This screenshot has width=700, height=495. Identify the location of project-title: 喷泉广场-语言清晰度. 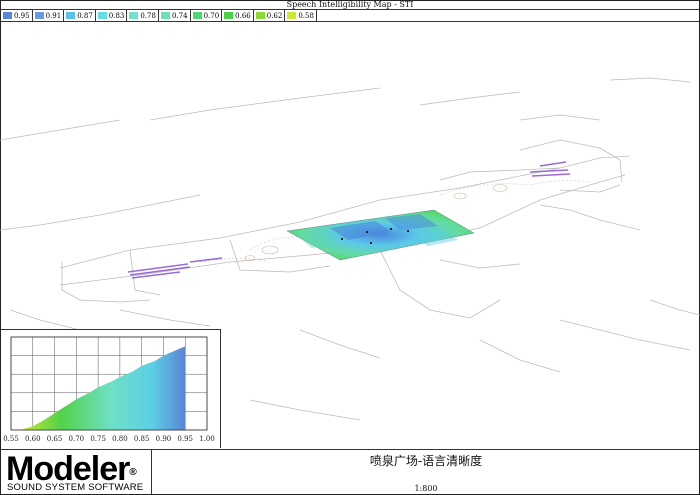
(426, 461).